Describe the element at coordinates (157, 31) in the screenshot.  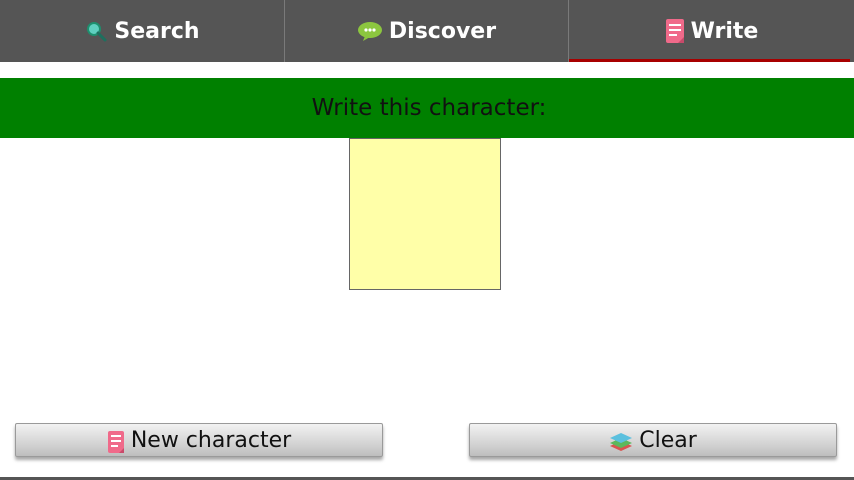
I see `tab-search-label: Search` at that location.